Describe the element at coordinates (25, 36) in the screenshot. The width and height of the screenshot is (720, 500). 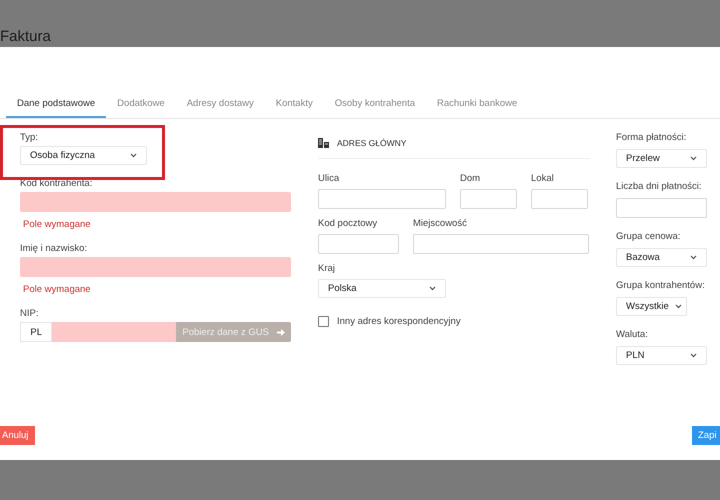
I see `page-title: Faktura` at that location.